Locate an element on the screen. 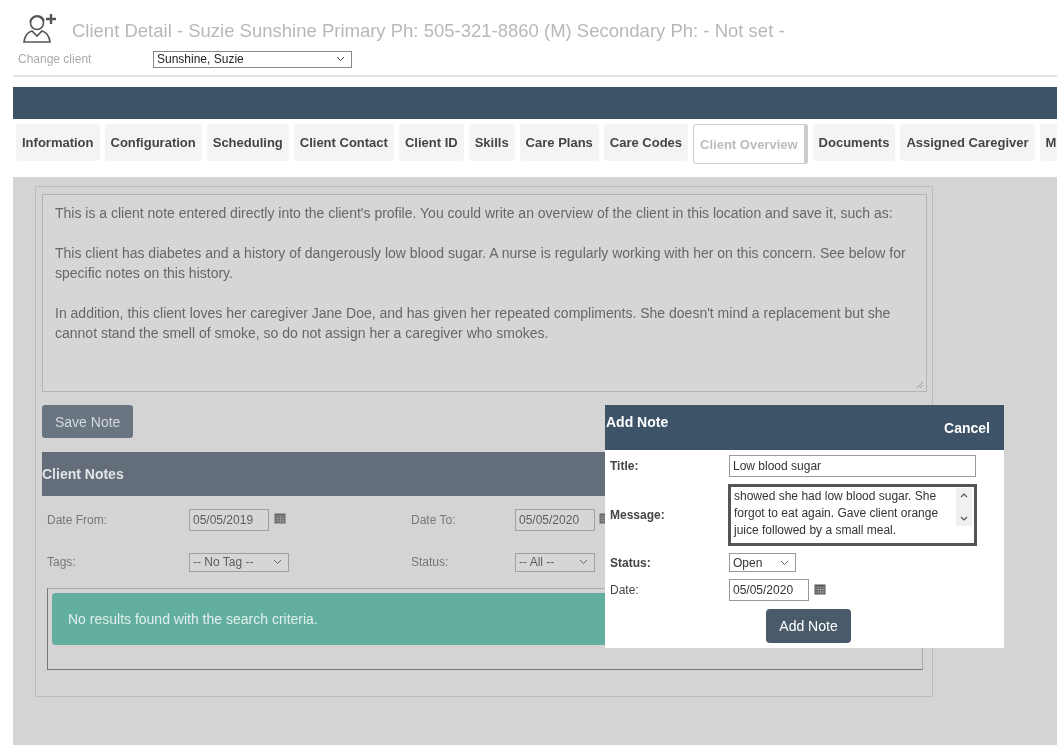 Image resolution: width=1057 pixels, height=745 pixels. filter-label: Tags: is located at coordinates (62, 562).